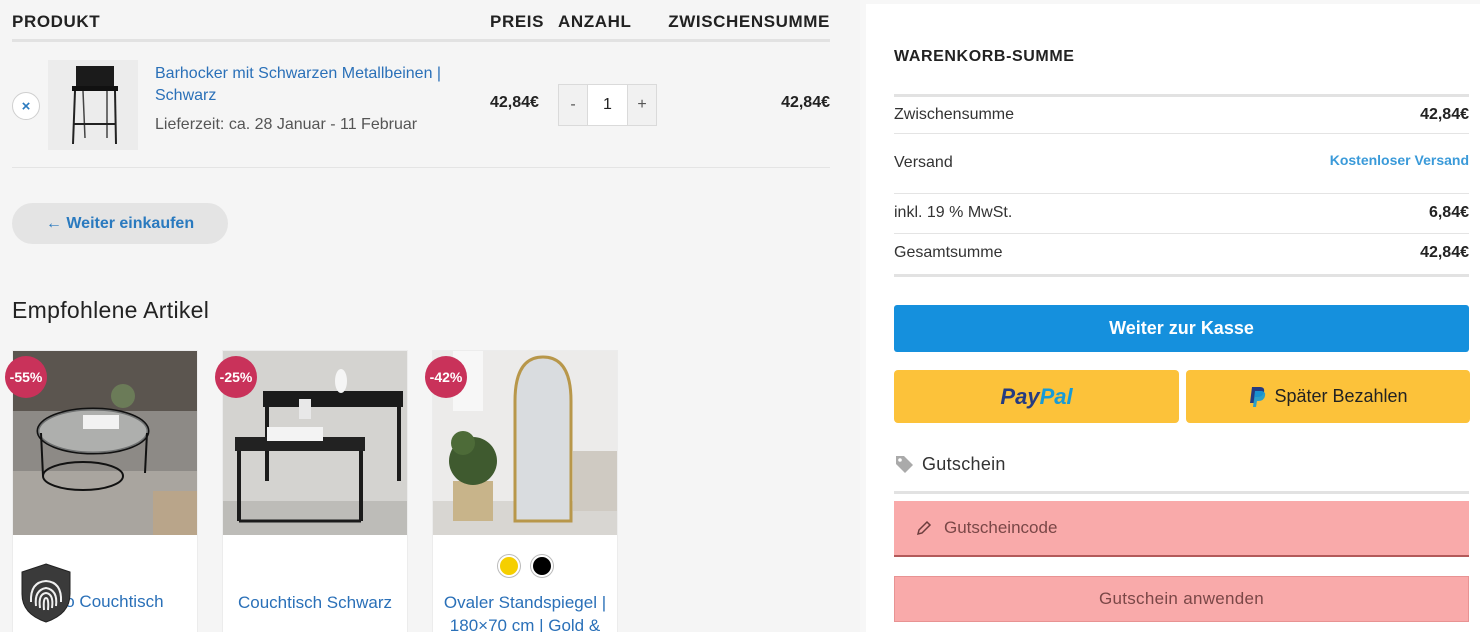  What do you see at coordinates (642, 105) in the screenshot?
I see `quantity-increase-button: +` at bounding box center [642, 105].